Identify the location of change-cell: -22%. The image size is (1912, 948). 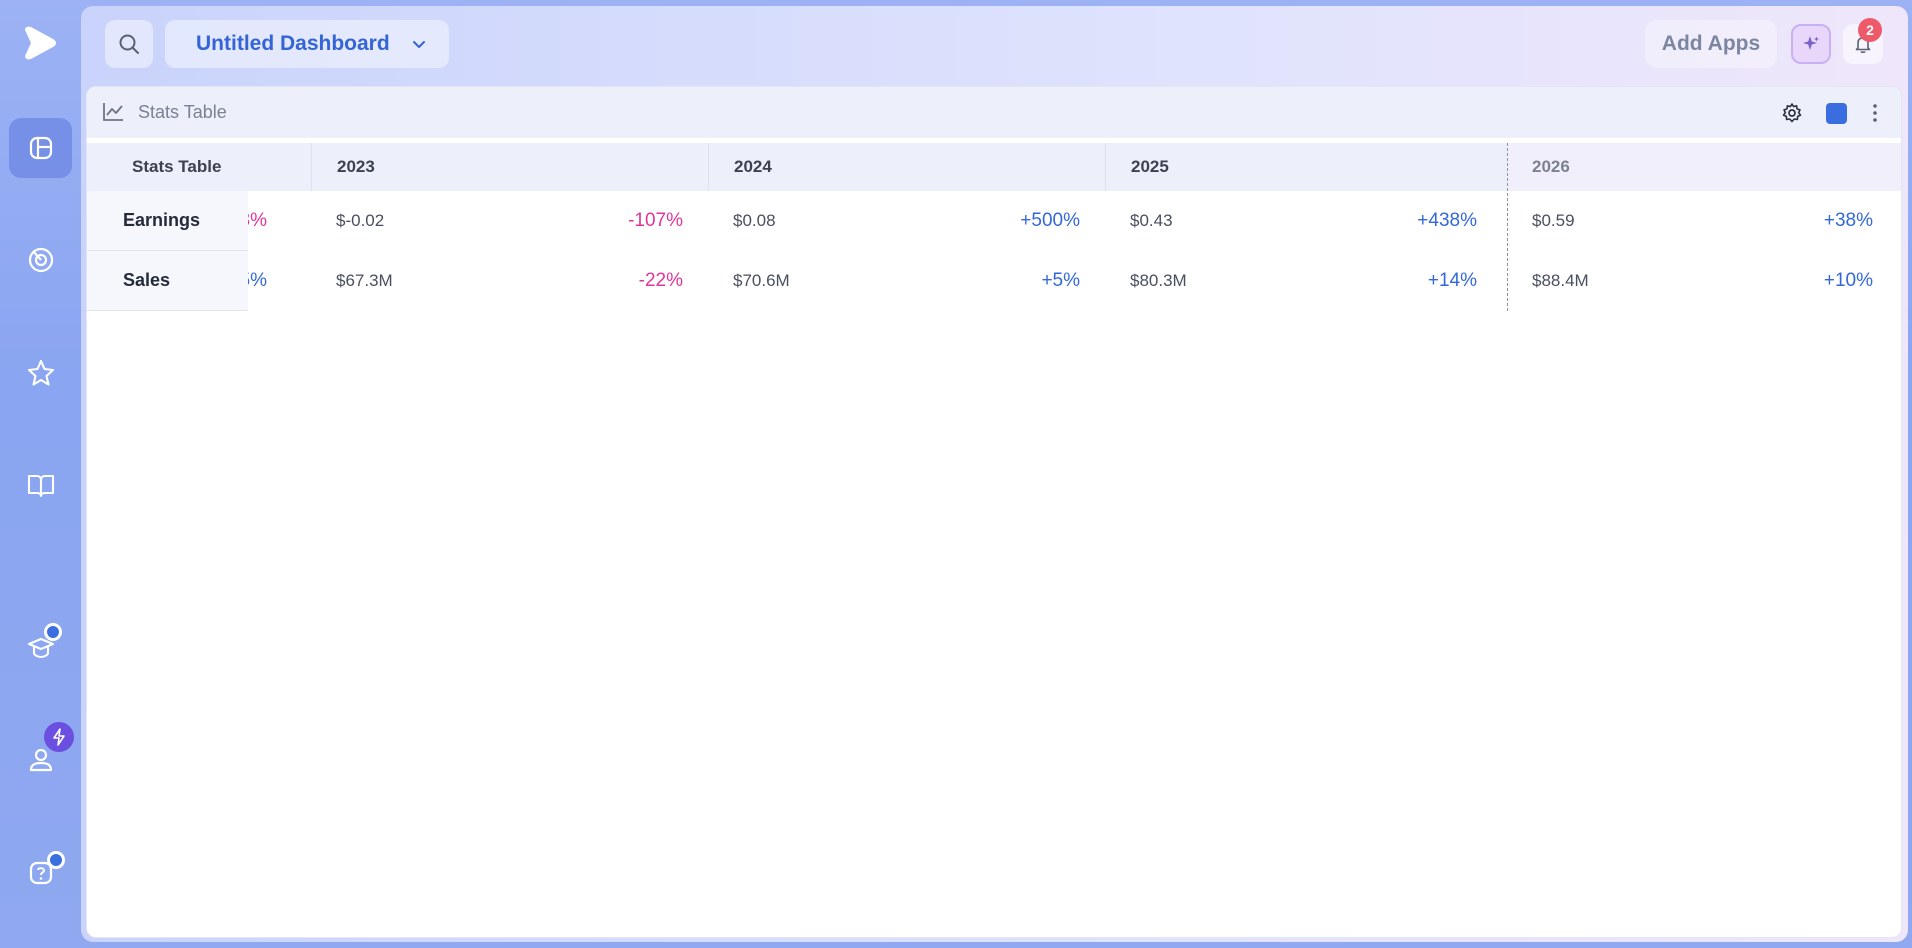
(660, 280).